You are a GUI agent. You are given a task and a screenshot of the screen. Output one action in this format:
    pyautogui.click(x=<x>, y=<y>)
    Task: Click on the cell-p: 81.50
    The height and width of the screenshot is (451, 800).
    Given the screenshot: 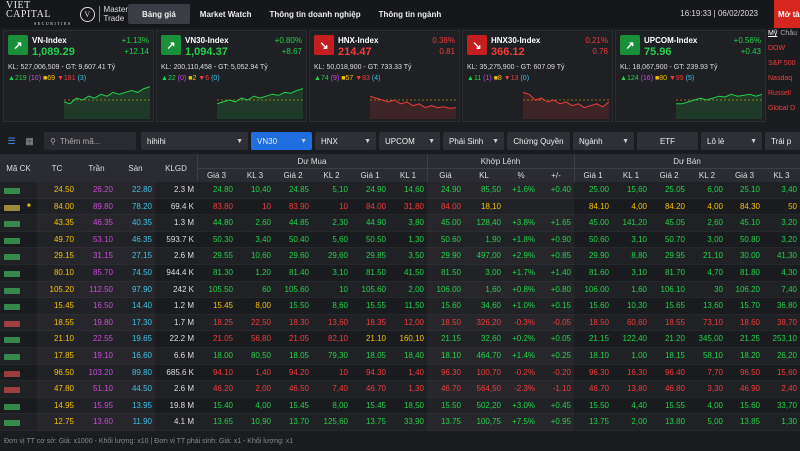 What is the action you would take?
    pyautogui.click(x=450, y=272)
    